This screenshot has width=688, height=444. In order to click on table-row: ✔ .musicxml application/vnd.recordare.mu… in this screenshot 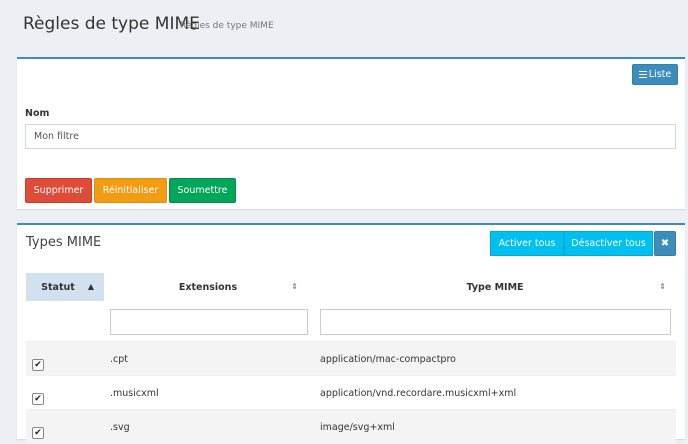, I will do `click(351, 392)`.